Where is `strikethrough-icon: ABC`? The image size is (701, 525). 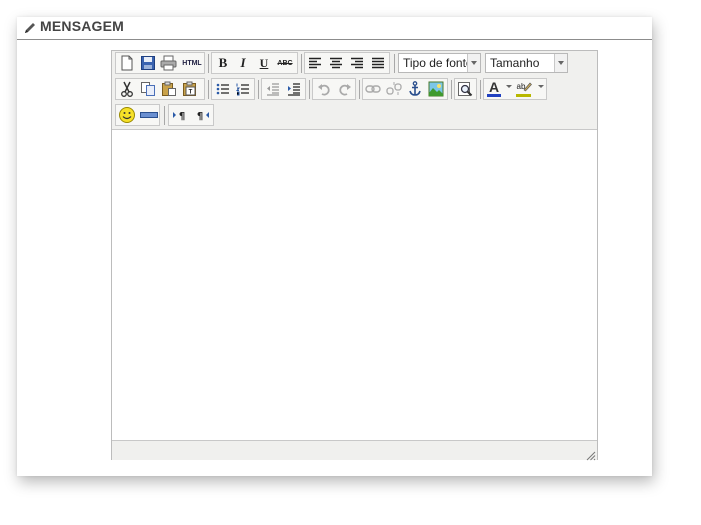
strikethrough-icon: ABC is located at coordinates (285, 63).